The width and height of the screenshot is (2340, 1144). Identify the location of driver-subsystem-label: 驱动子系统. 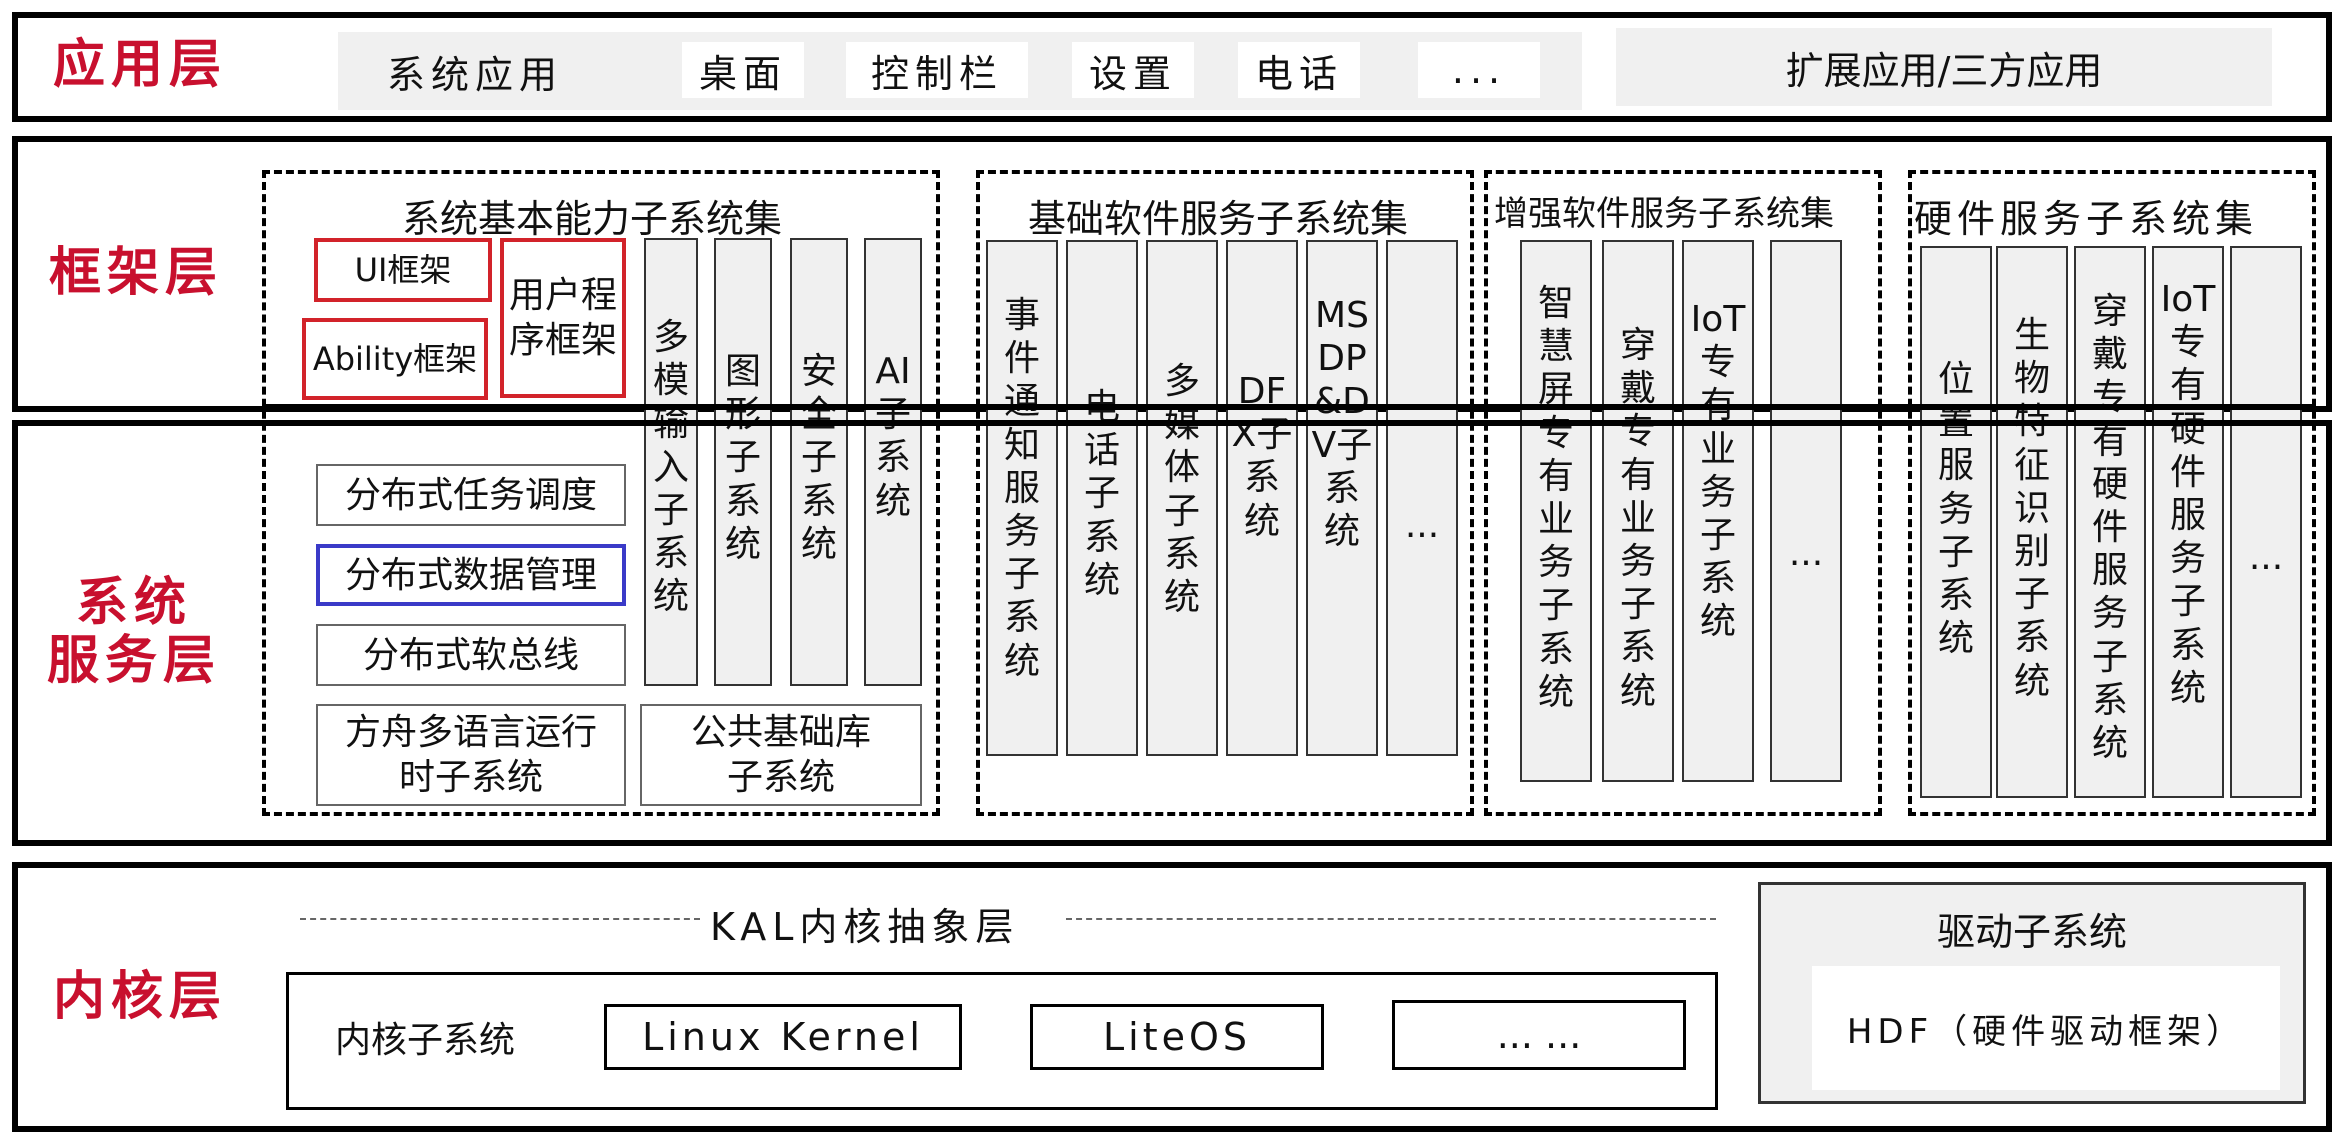
(2031, 931).